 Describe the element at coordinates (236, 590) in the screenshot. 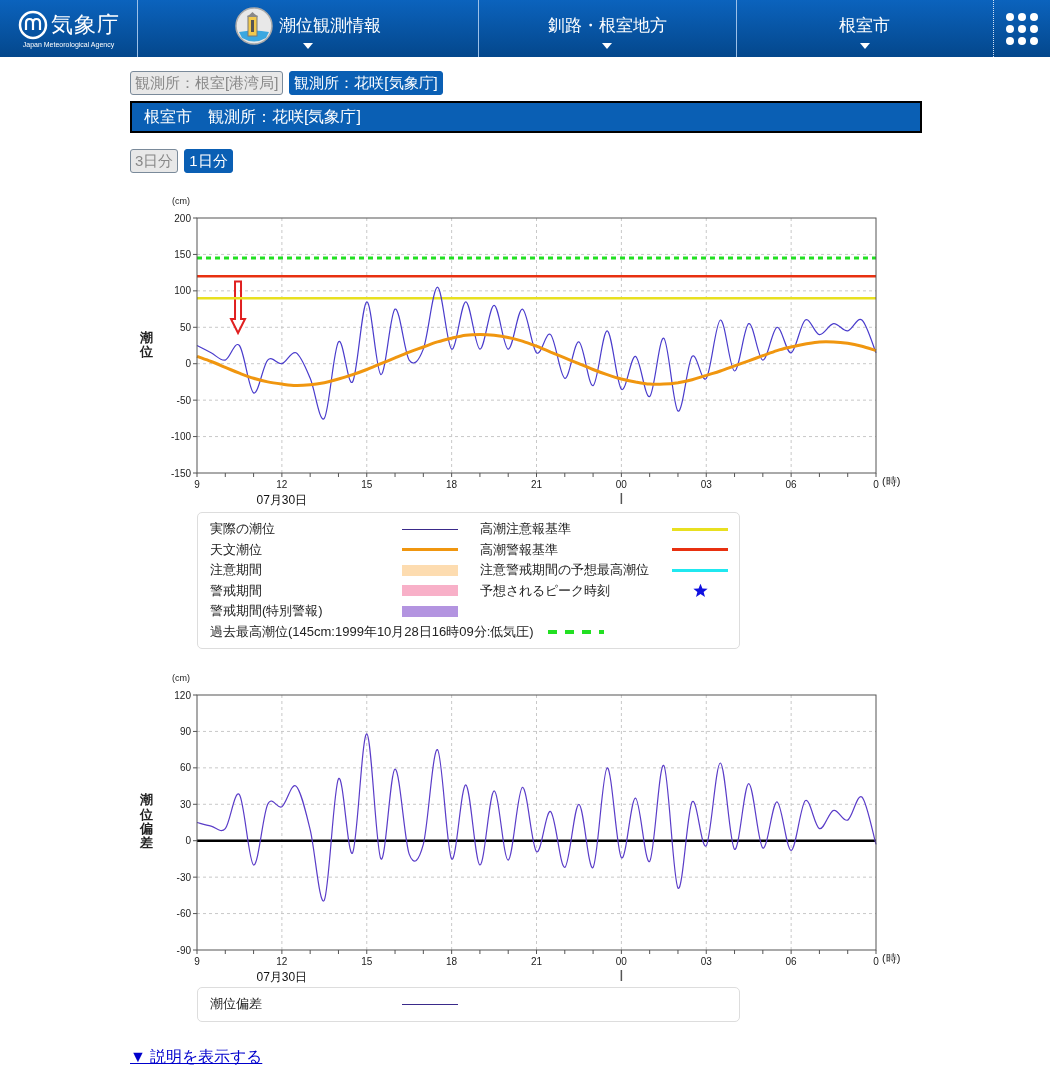

I see `legend-label: 警戒期間` at that location.